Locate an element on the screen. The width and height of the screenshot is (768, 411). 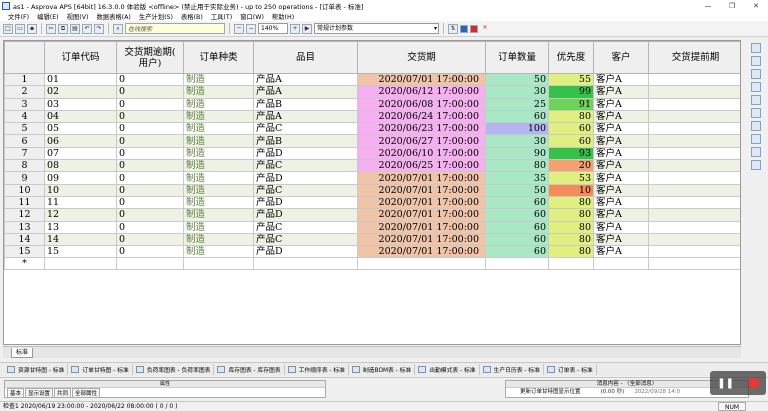
zoom-select: 140% is located at coordinates (273, 28).